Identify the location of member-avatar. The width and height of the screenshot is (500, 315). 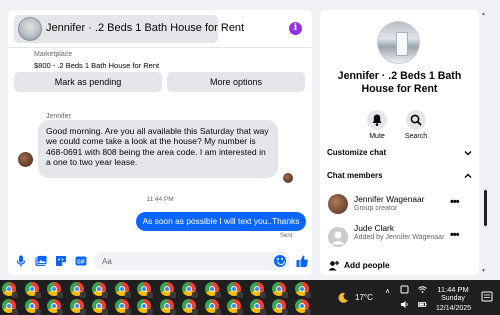
(338, 204).